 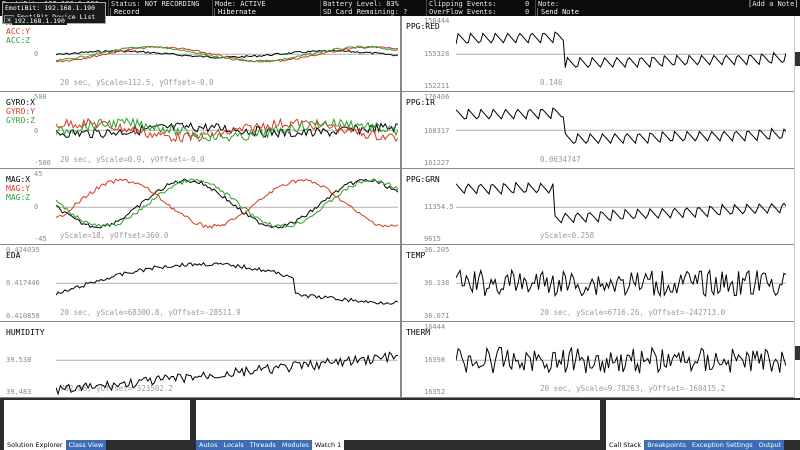 I want to click on waveform-temp, so click(x=621, y=283).